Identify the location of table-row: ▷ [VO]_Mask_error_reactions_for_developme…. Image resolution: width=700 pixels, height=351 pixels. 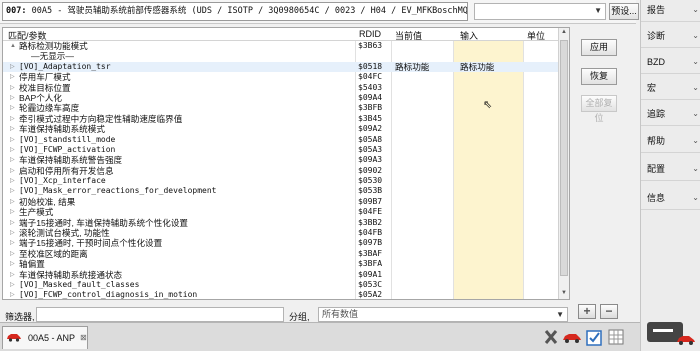
(281, 191).